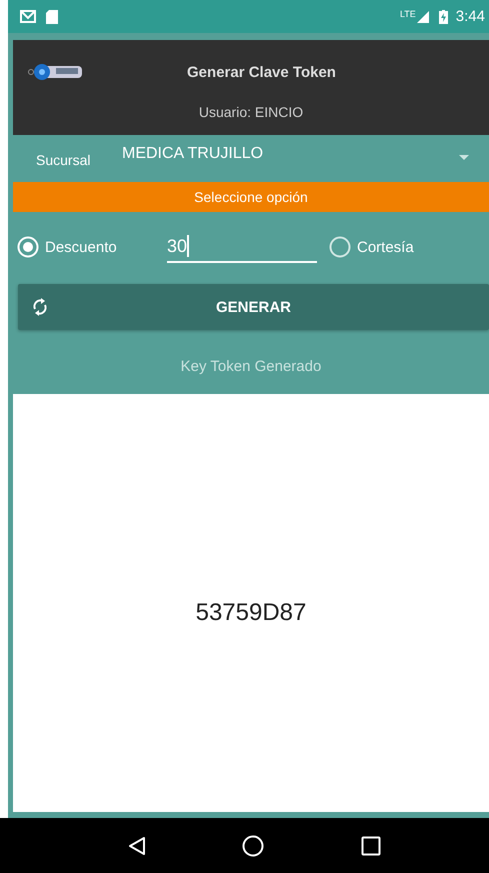 This screenshot has height=873, width=489. I want to click on recents-icon, so click(370, 846).